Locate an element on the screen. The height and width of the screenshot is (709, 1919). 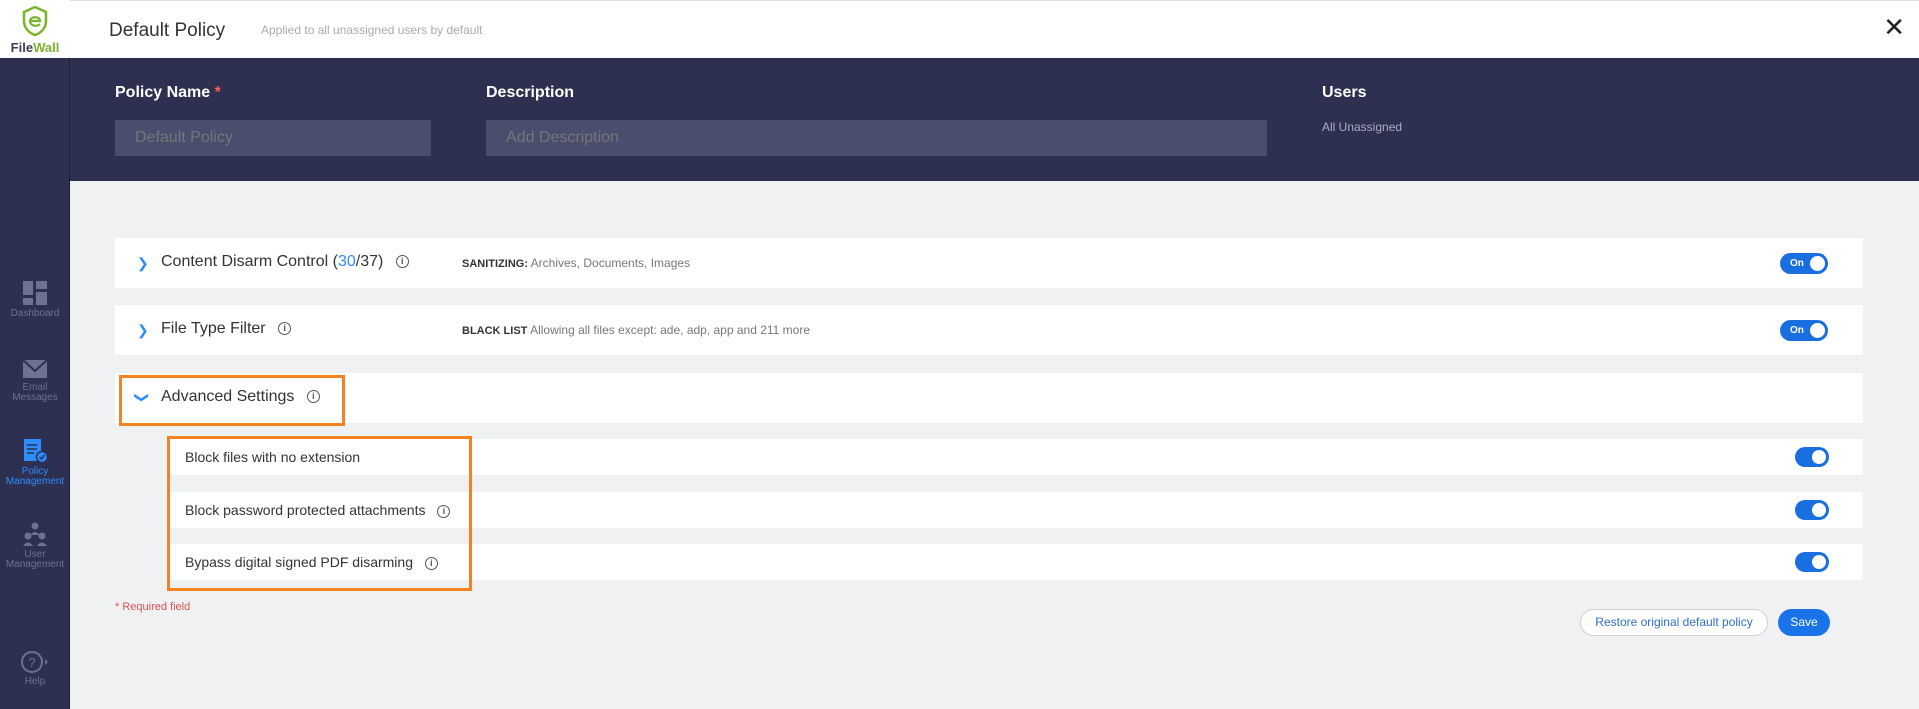
section-title: Content Disarm Control (30/37) i is located at coordinates (285, 262).